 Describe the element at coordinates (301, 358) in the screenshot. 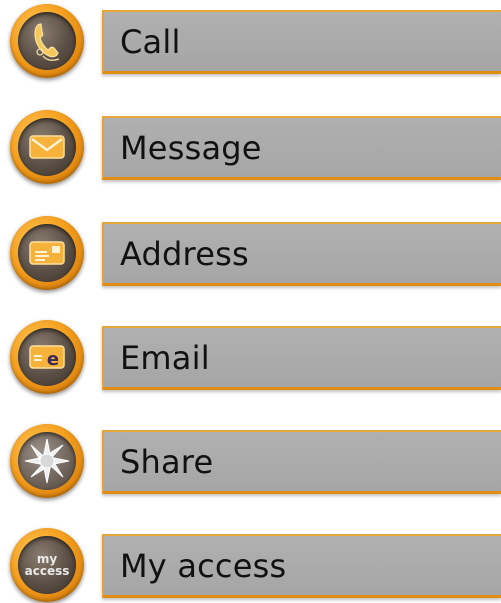

I see `email-button: Email` at that location.